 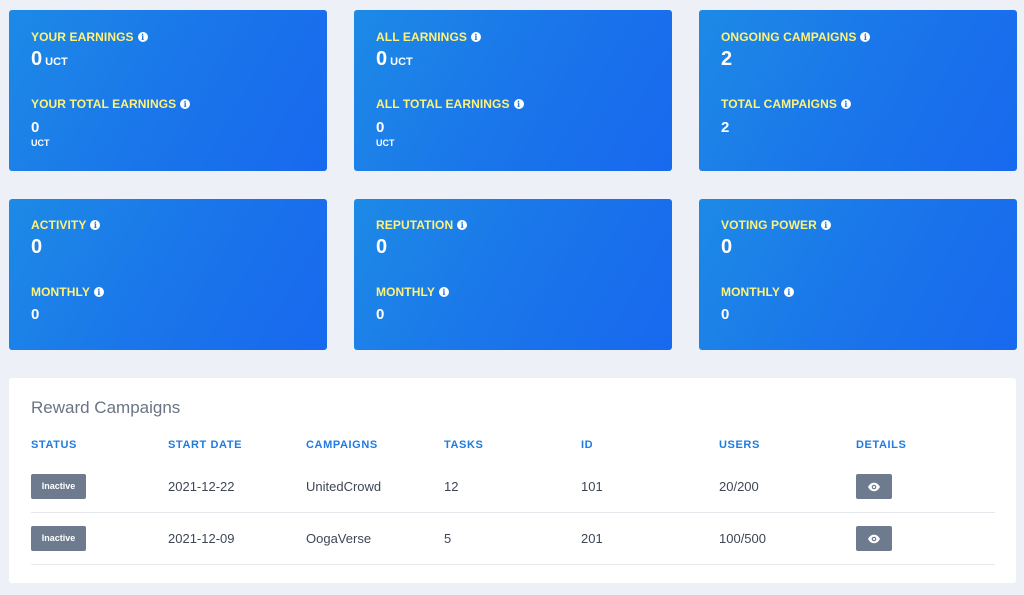 I want to click on your-total-earnings-value: 0, so click(x=35, y=127).